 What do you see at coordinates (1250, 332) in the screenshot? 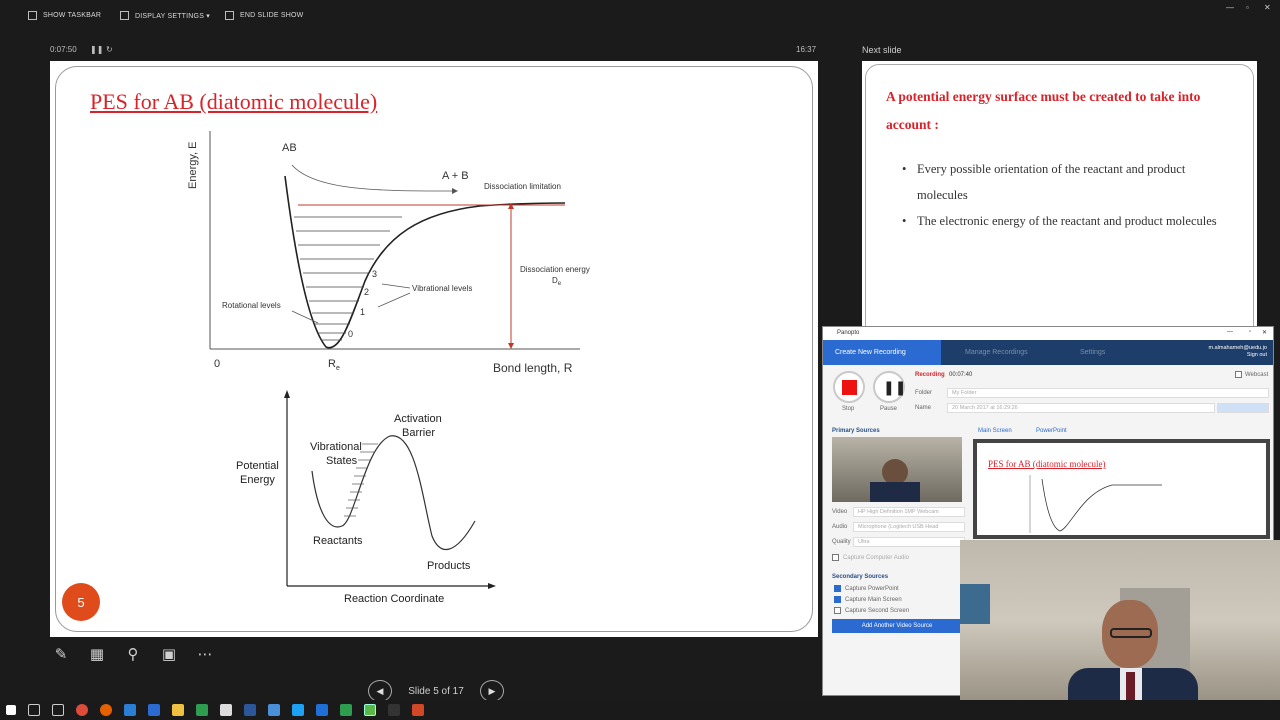
I see `panopto-maximize-icon: ▫` at bounding box center [1250, 332].